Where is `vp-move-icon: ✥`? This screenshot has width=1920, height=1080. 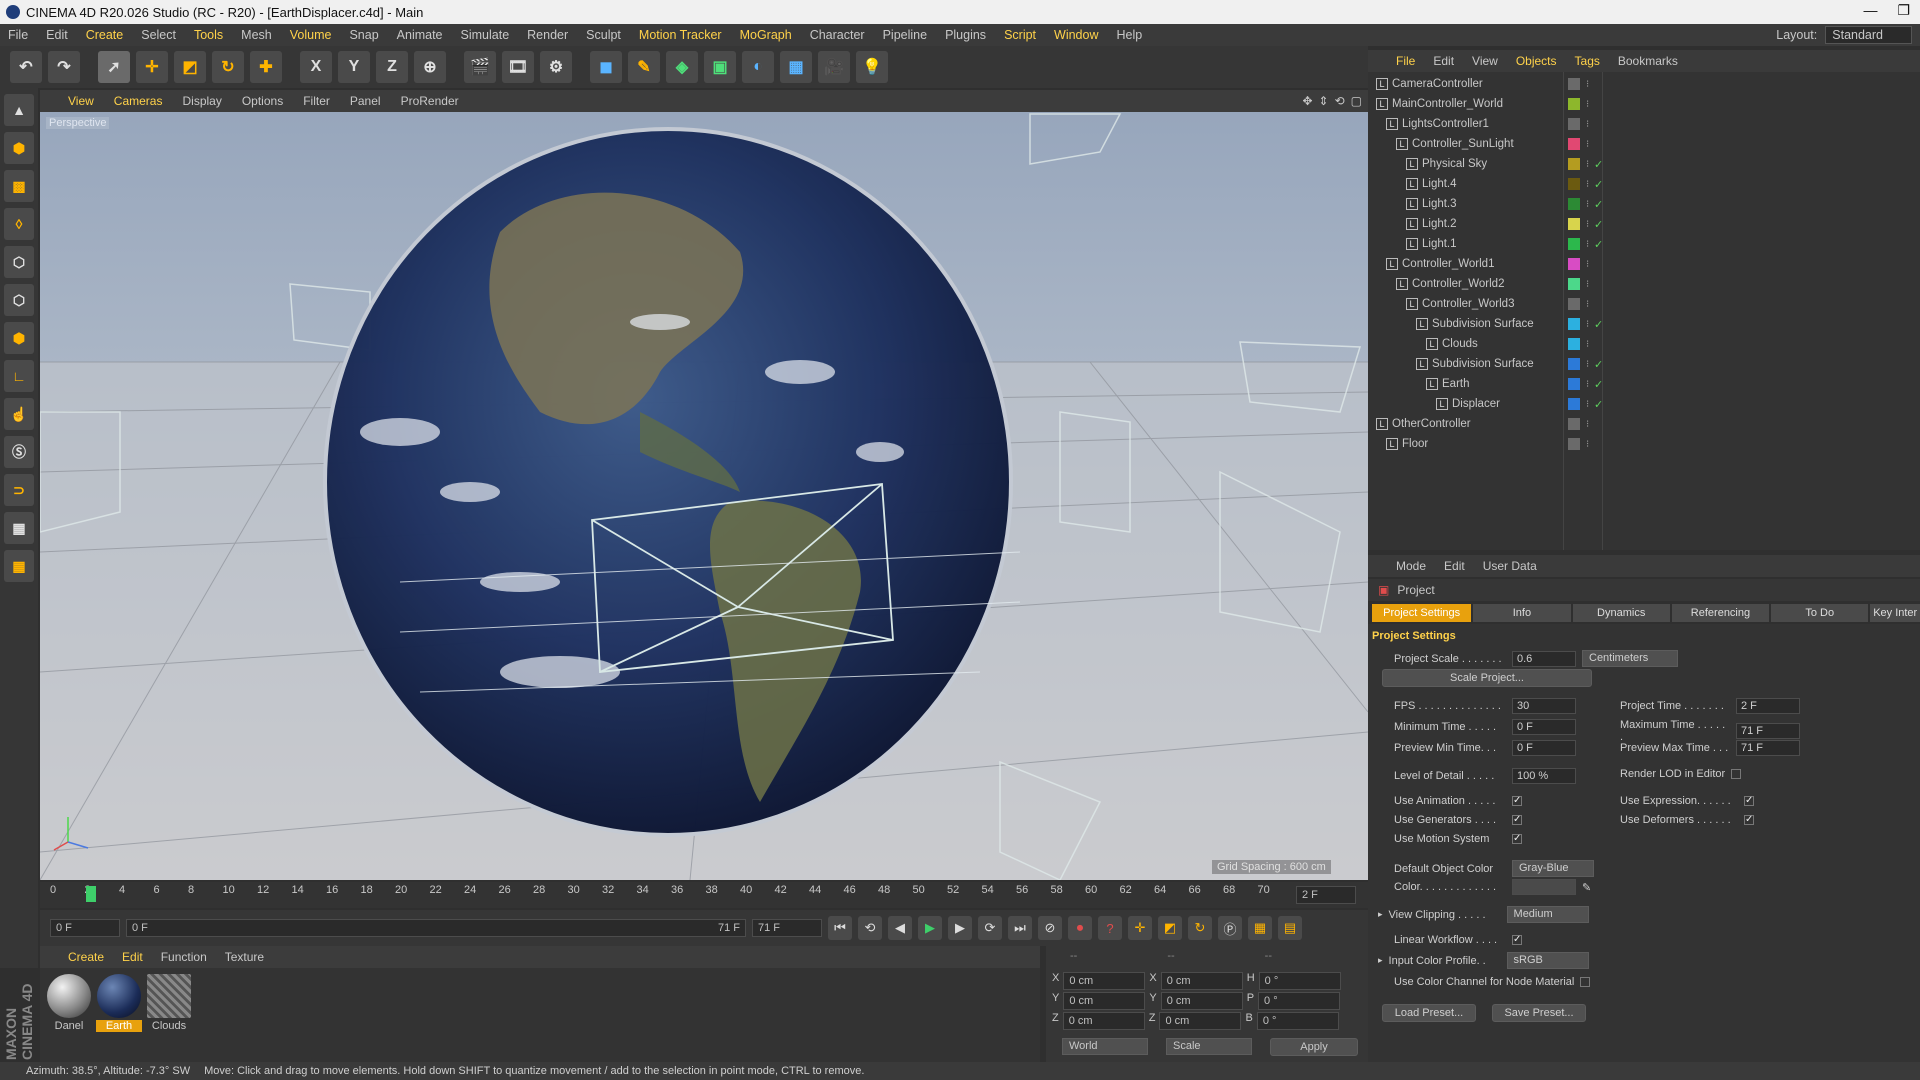 vp-move-icon: ✥ is located at coordinates (1307, 101).